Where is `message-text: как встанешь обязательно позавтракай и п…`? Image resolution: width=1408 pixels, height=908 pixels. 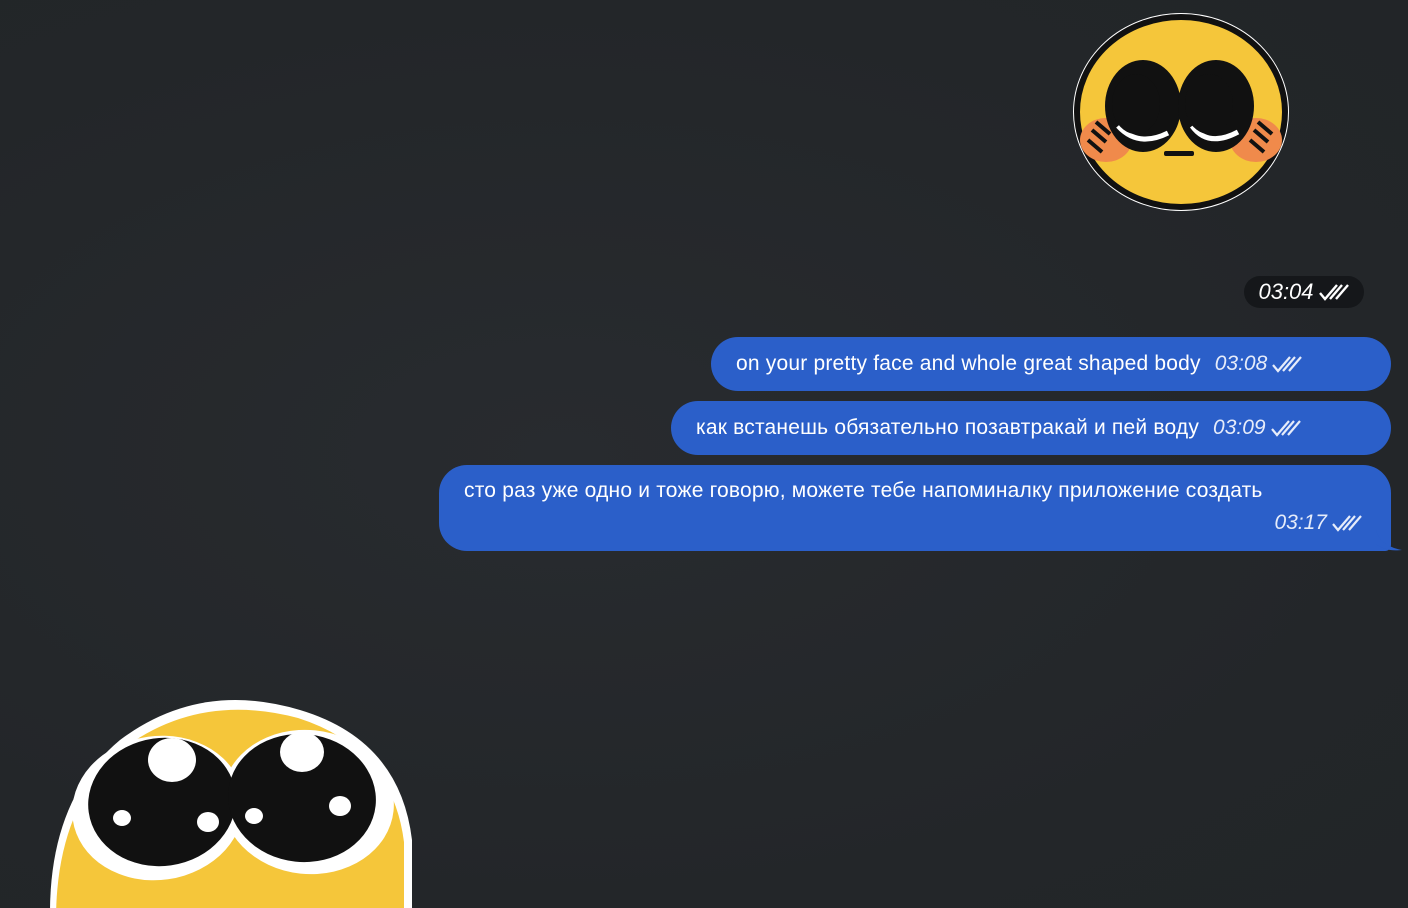 message-text: как встанешь обязательно позавтракай и п… is located at coordinates (948, 427).